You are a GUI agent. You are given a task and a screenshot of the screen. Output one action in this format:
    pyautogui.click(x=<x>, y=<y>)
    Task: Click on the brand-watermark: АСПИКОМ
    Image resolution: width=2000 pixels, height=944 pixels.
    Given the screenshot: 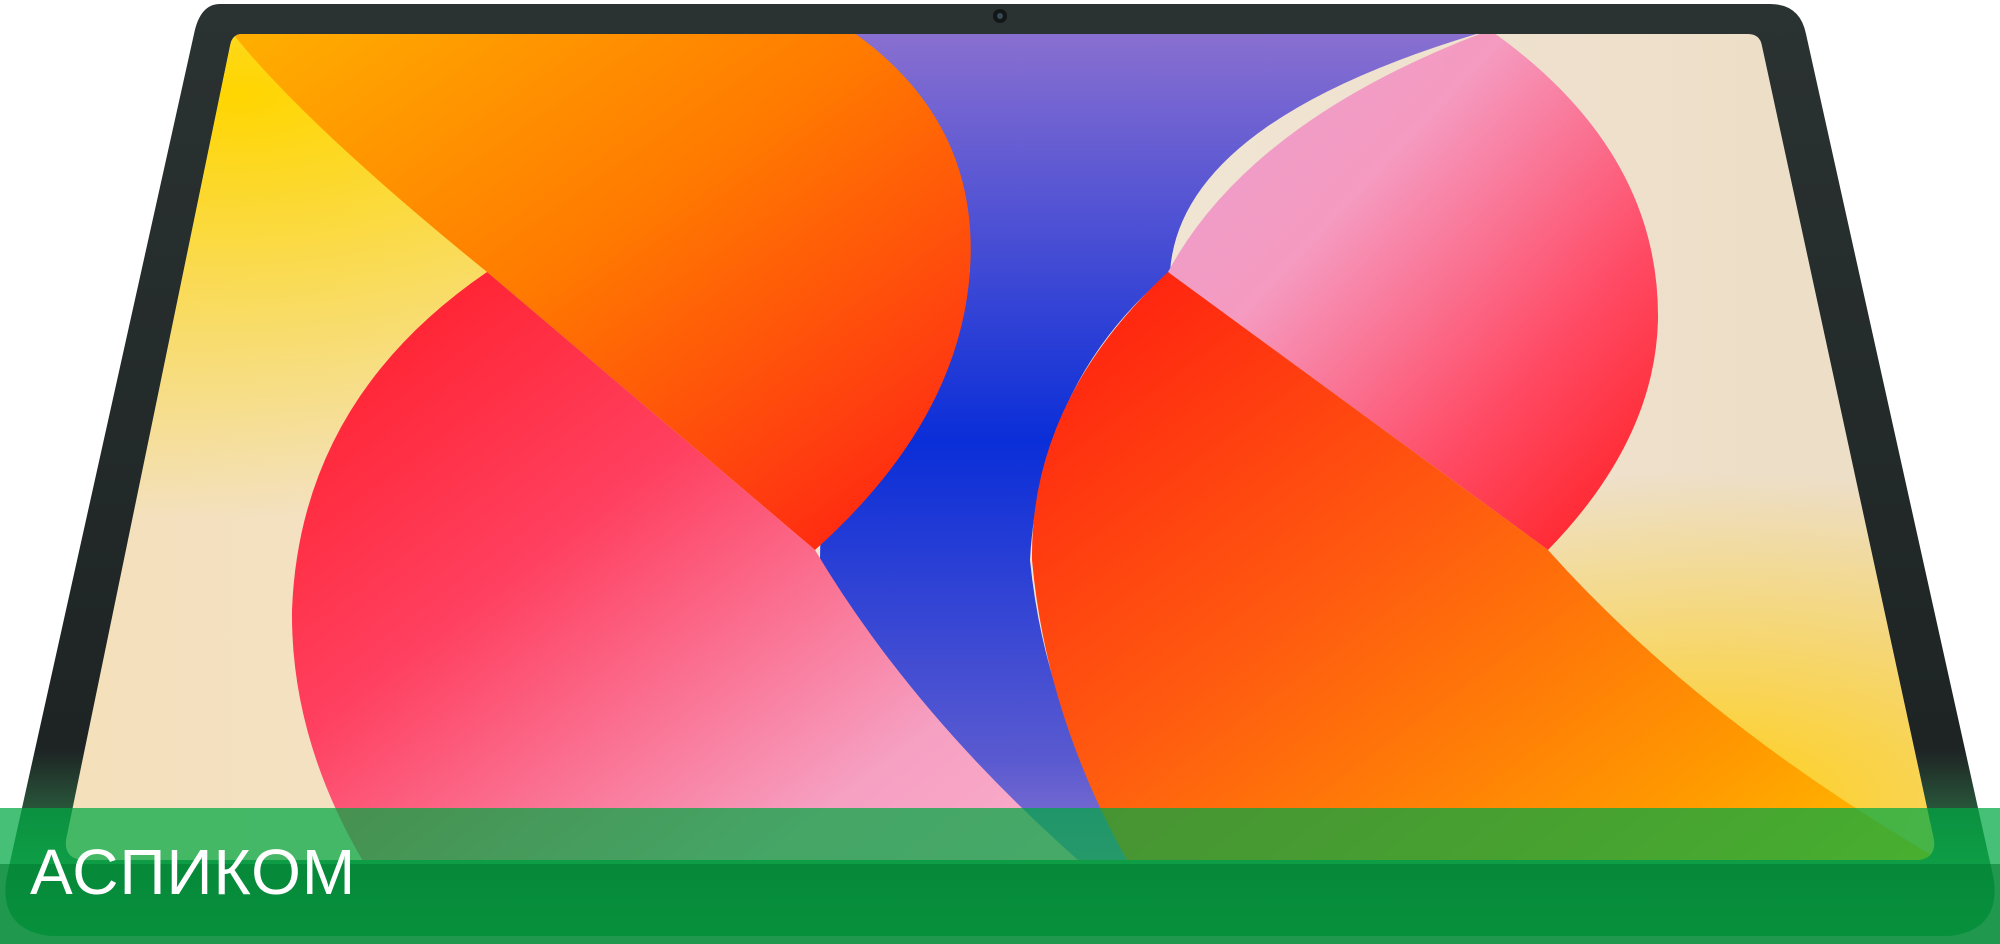 What is the action you would take?
    pyautogui.click(x=193, y=872)
    